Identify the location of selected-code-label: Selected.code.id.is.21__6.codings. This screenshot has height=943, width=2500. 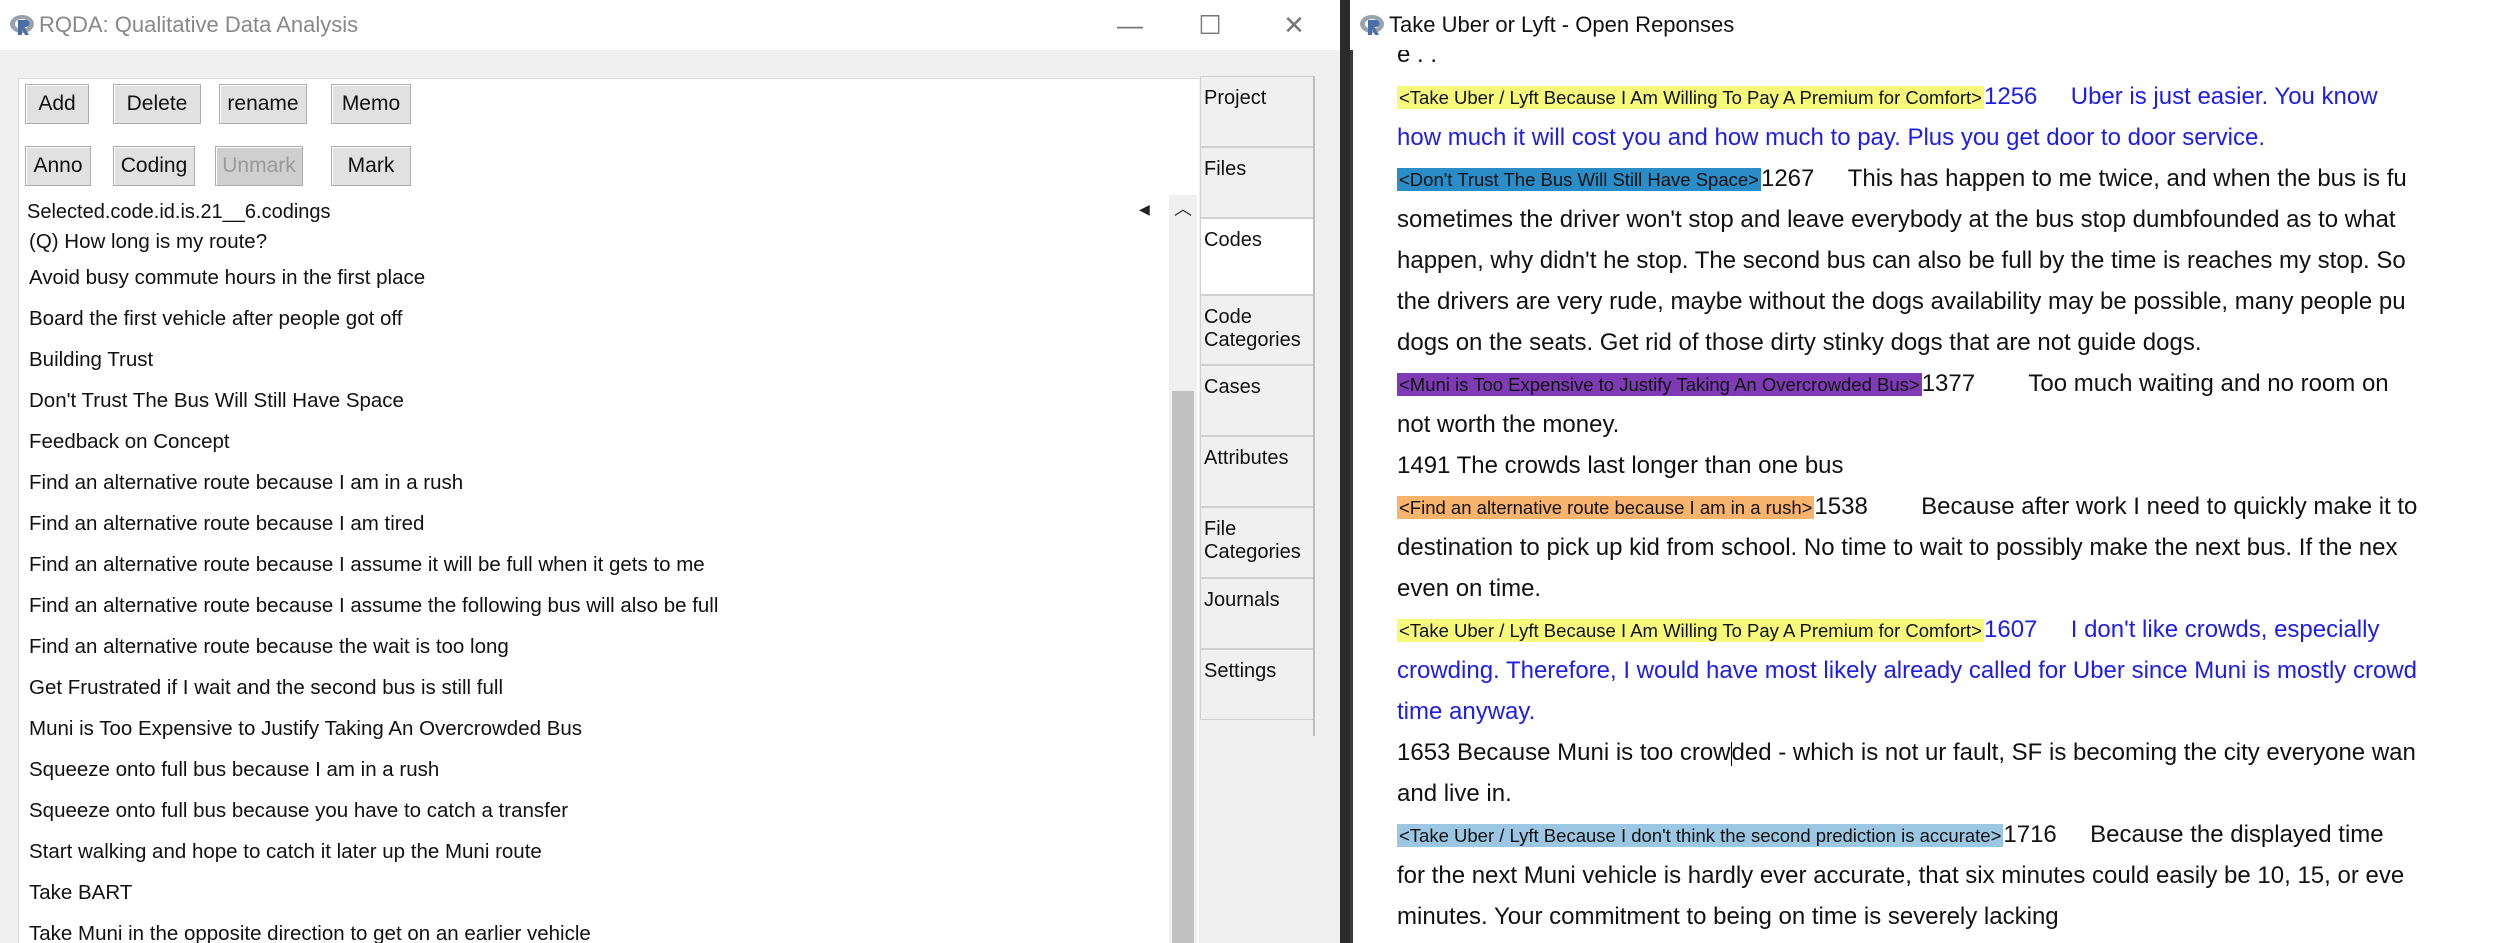
(179, 212).